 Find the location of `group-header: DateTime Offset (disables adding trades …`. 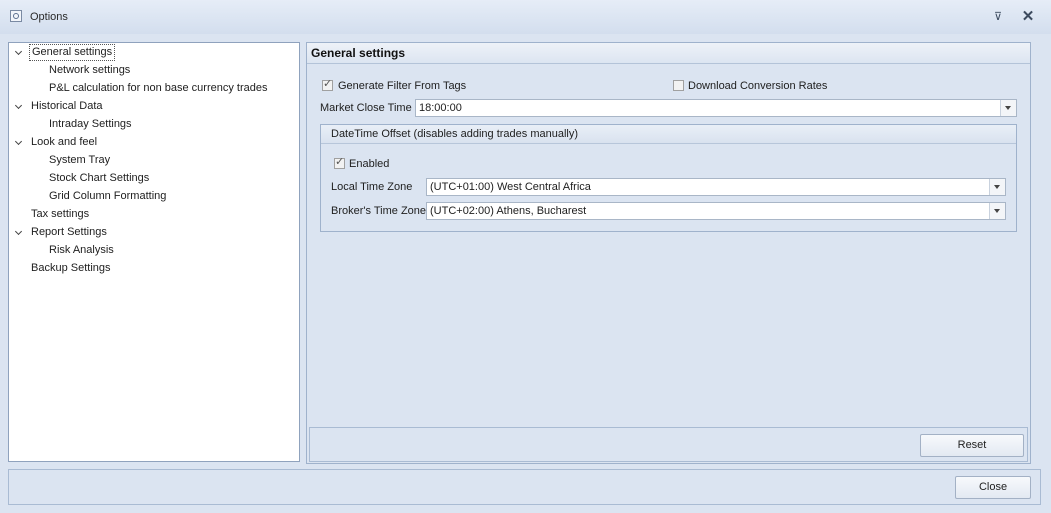

group-header: DateTime Offset (disables adding trades … is located at coordinates (668, 134).